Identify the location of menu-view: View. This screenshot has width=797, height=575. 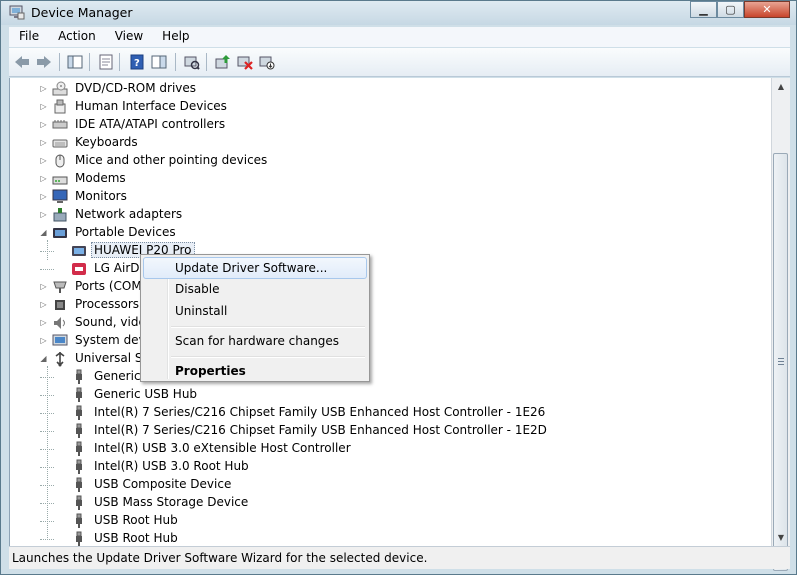
(128, 37).